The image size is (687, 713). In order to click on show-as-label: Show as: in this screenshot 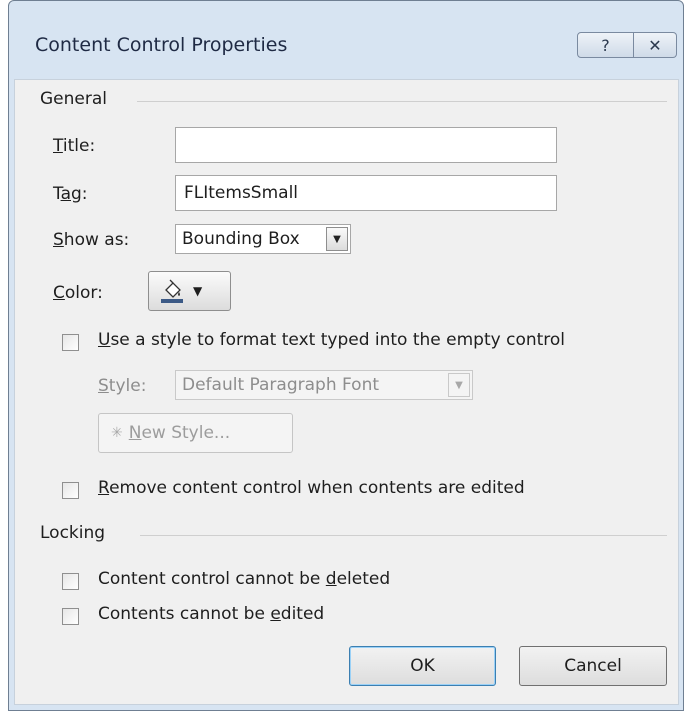, I will do `click(91, 240)`.